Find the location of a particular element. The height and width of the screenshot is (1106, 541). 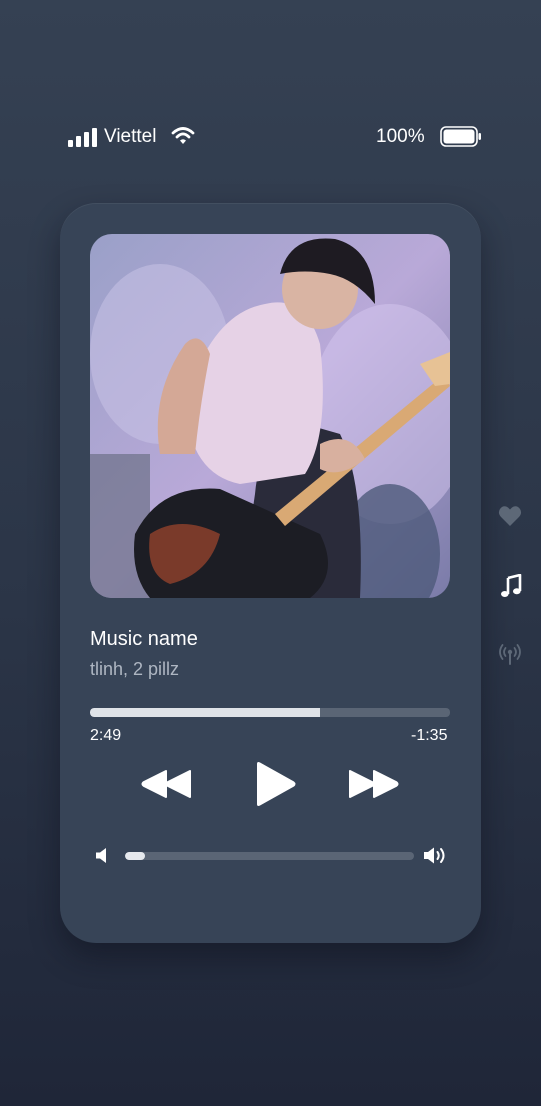

time-remaining: -1:35 is located at coordinates (429, 735).